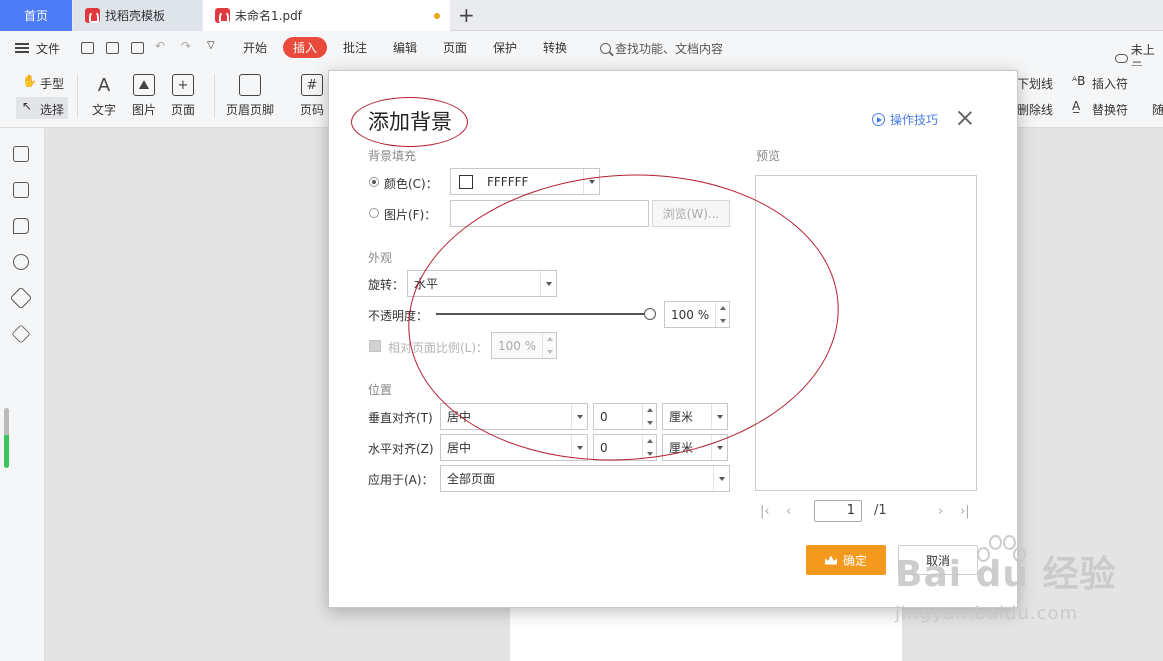  I want to click on open-folder-icon, so click(87, 48).